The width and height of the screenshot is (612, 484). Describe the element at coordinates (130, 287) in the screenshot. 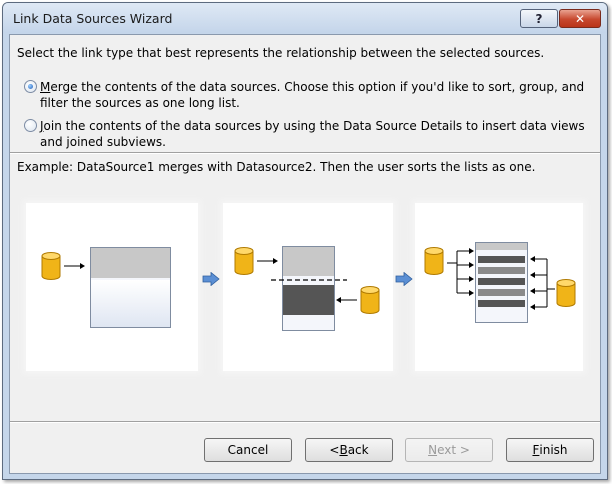

I see `list-box` at that location.